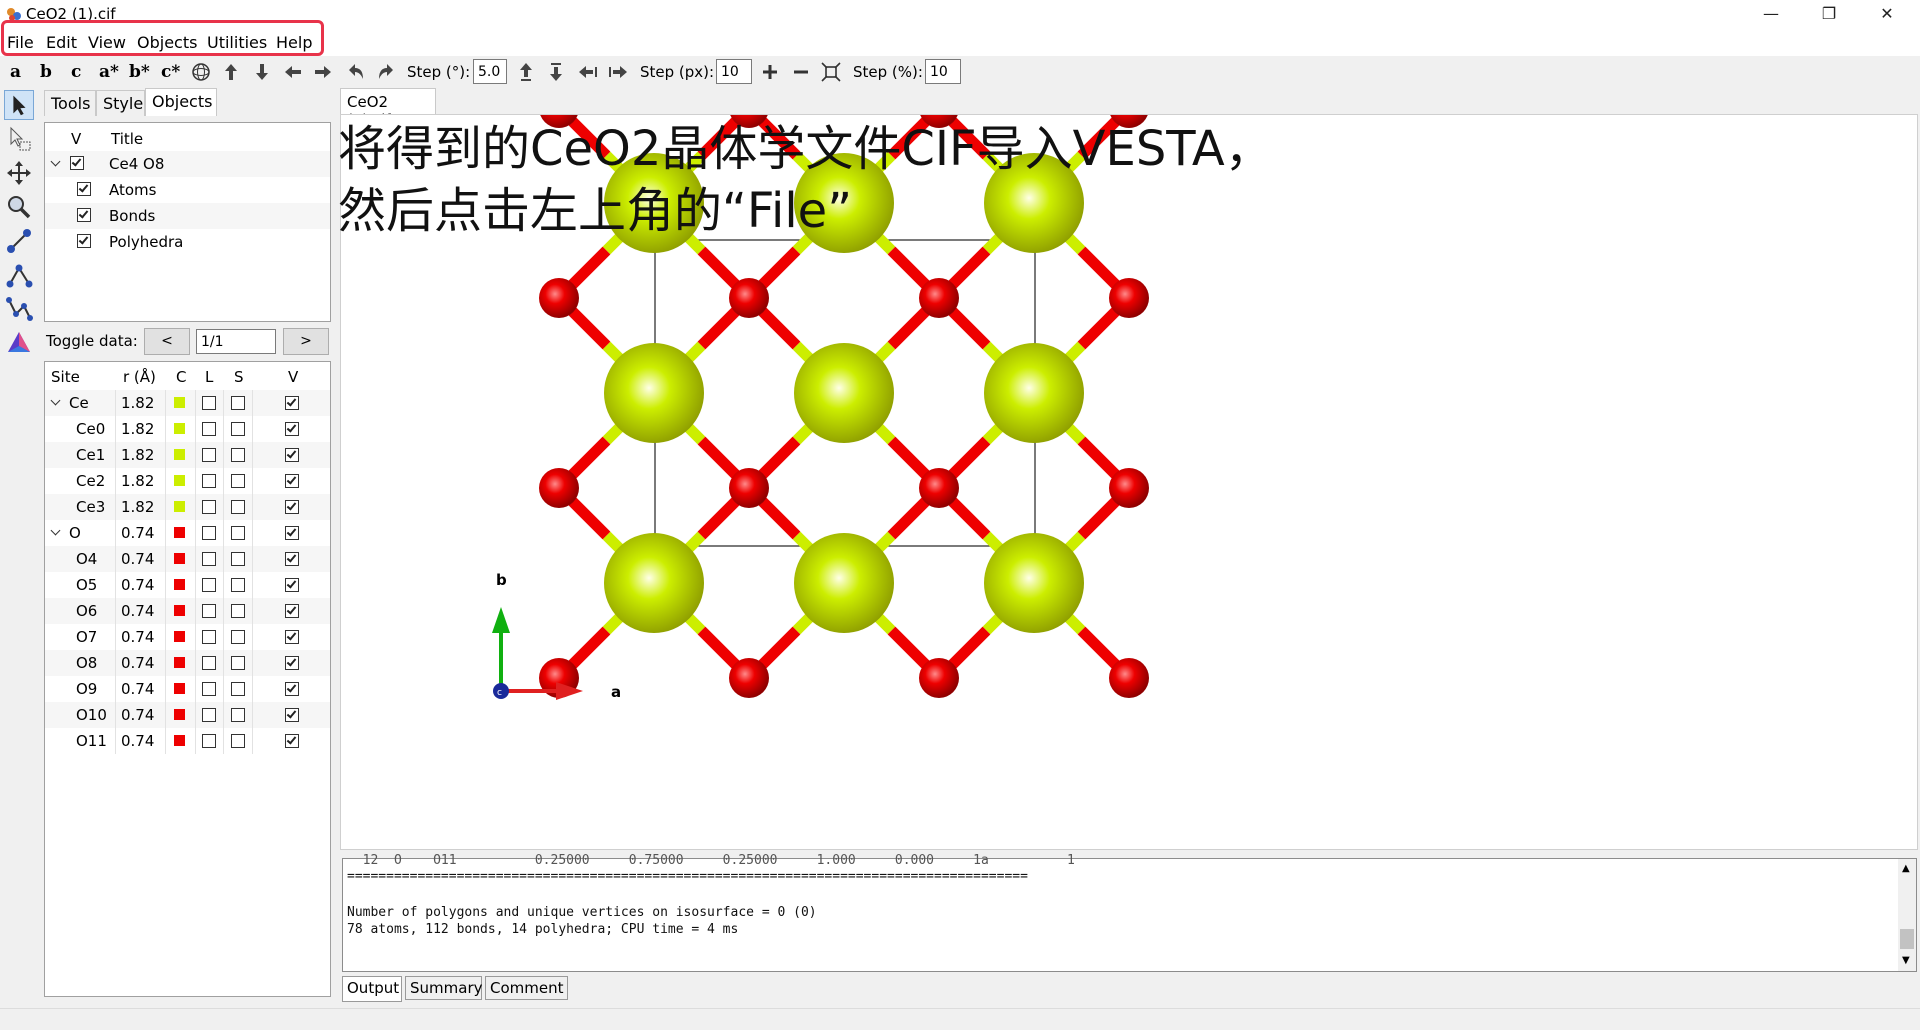 The height and width of the screenshot is (1030, 1920). What do you see at coordinates (201, 72) in the screenshot?
I see `sphere-view-icon` at bounding box center [201, 72].